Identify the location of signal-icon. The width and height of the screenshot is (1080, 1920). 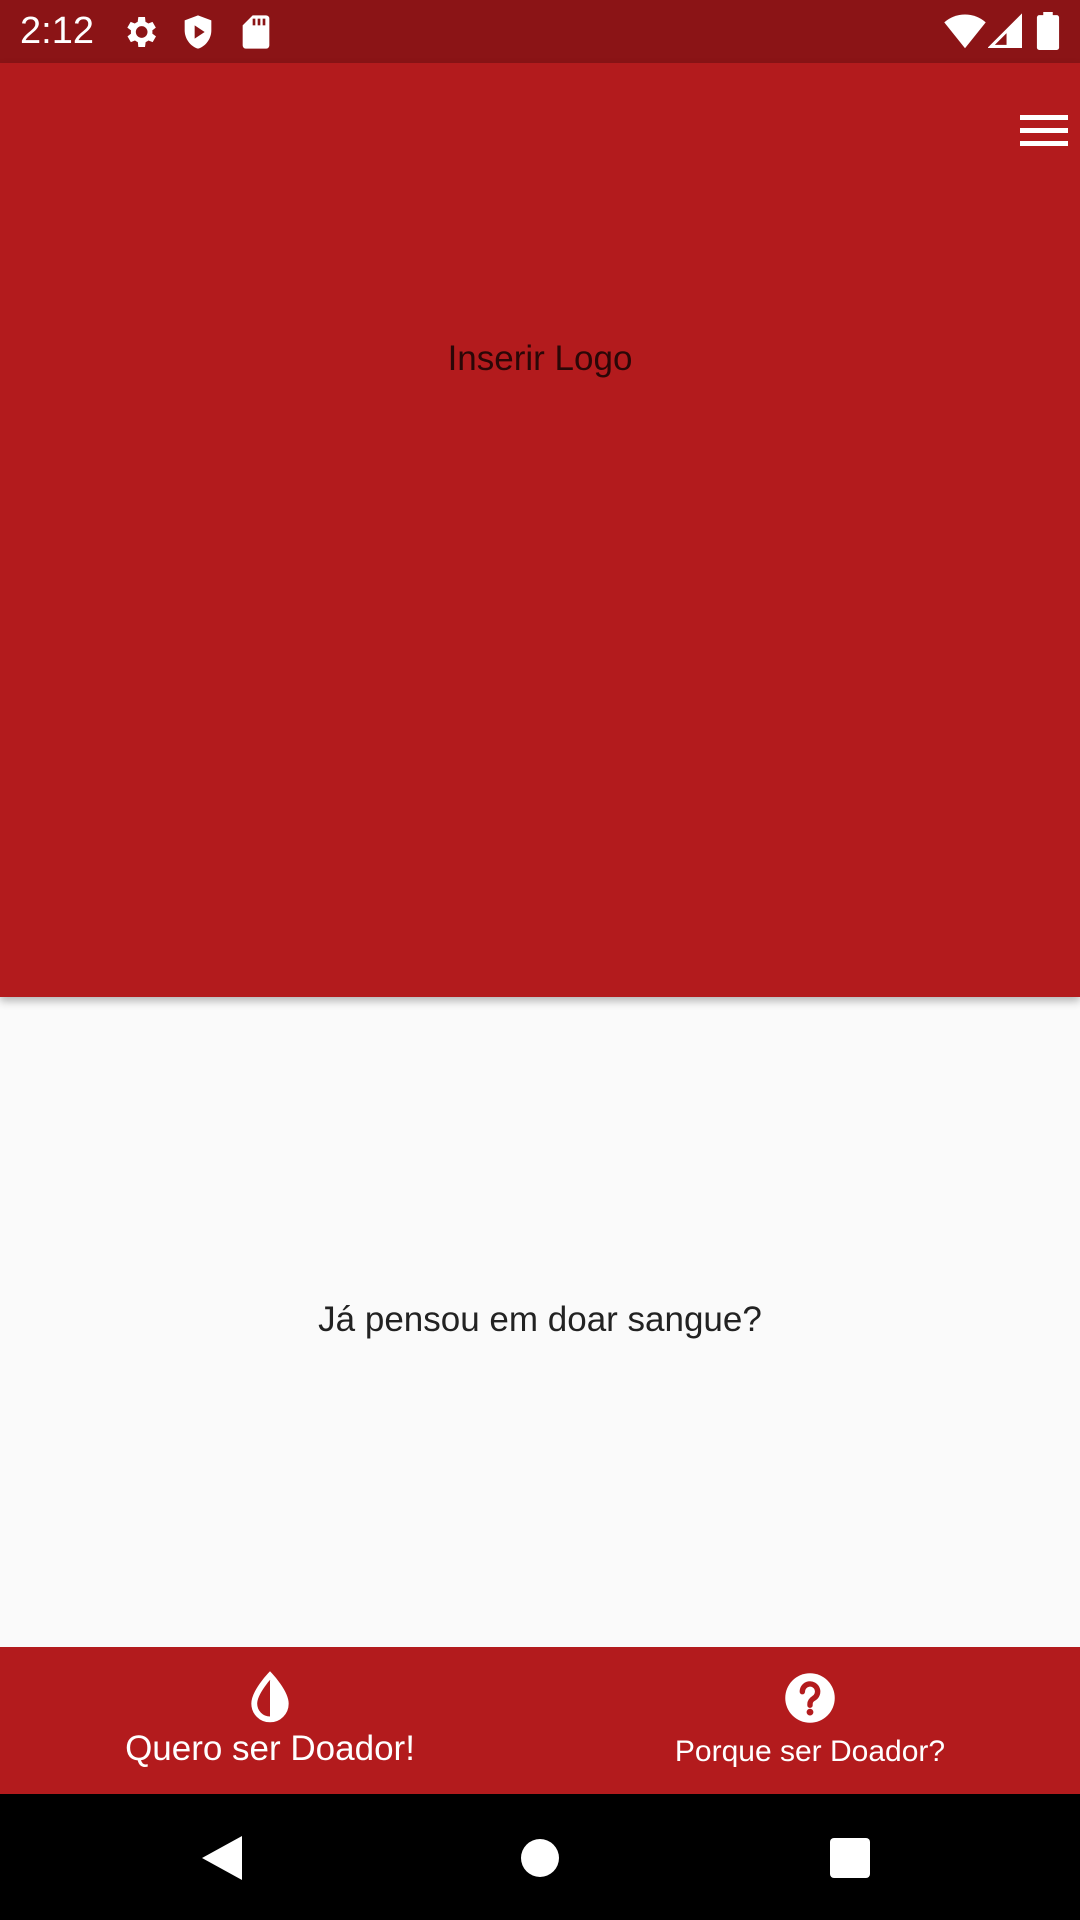
(1005, 30).